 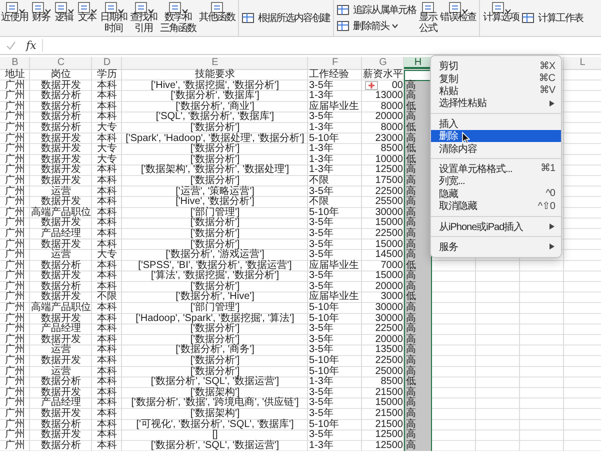 I want to click on column-header: F, so click(x=335, y=63).